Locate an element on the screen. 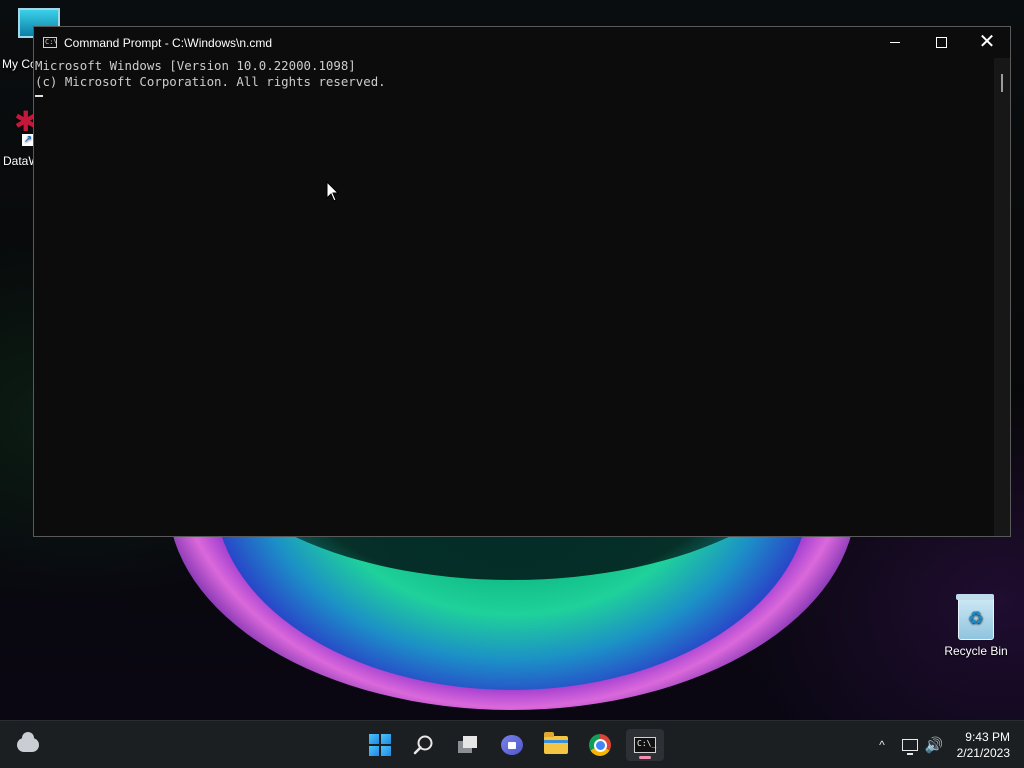 The image size is (1024, 768). maximize-button is located at coordinates (941, 42).